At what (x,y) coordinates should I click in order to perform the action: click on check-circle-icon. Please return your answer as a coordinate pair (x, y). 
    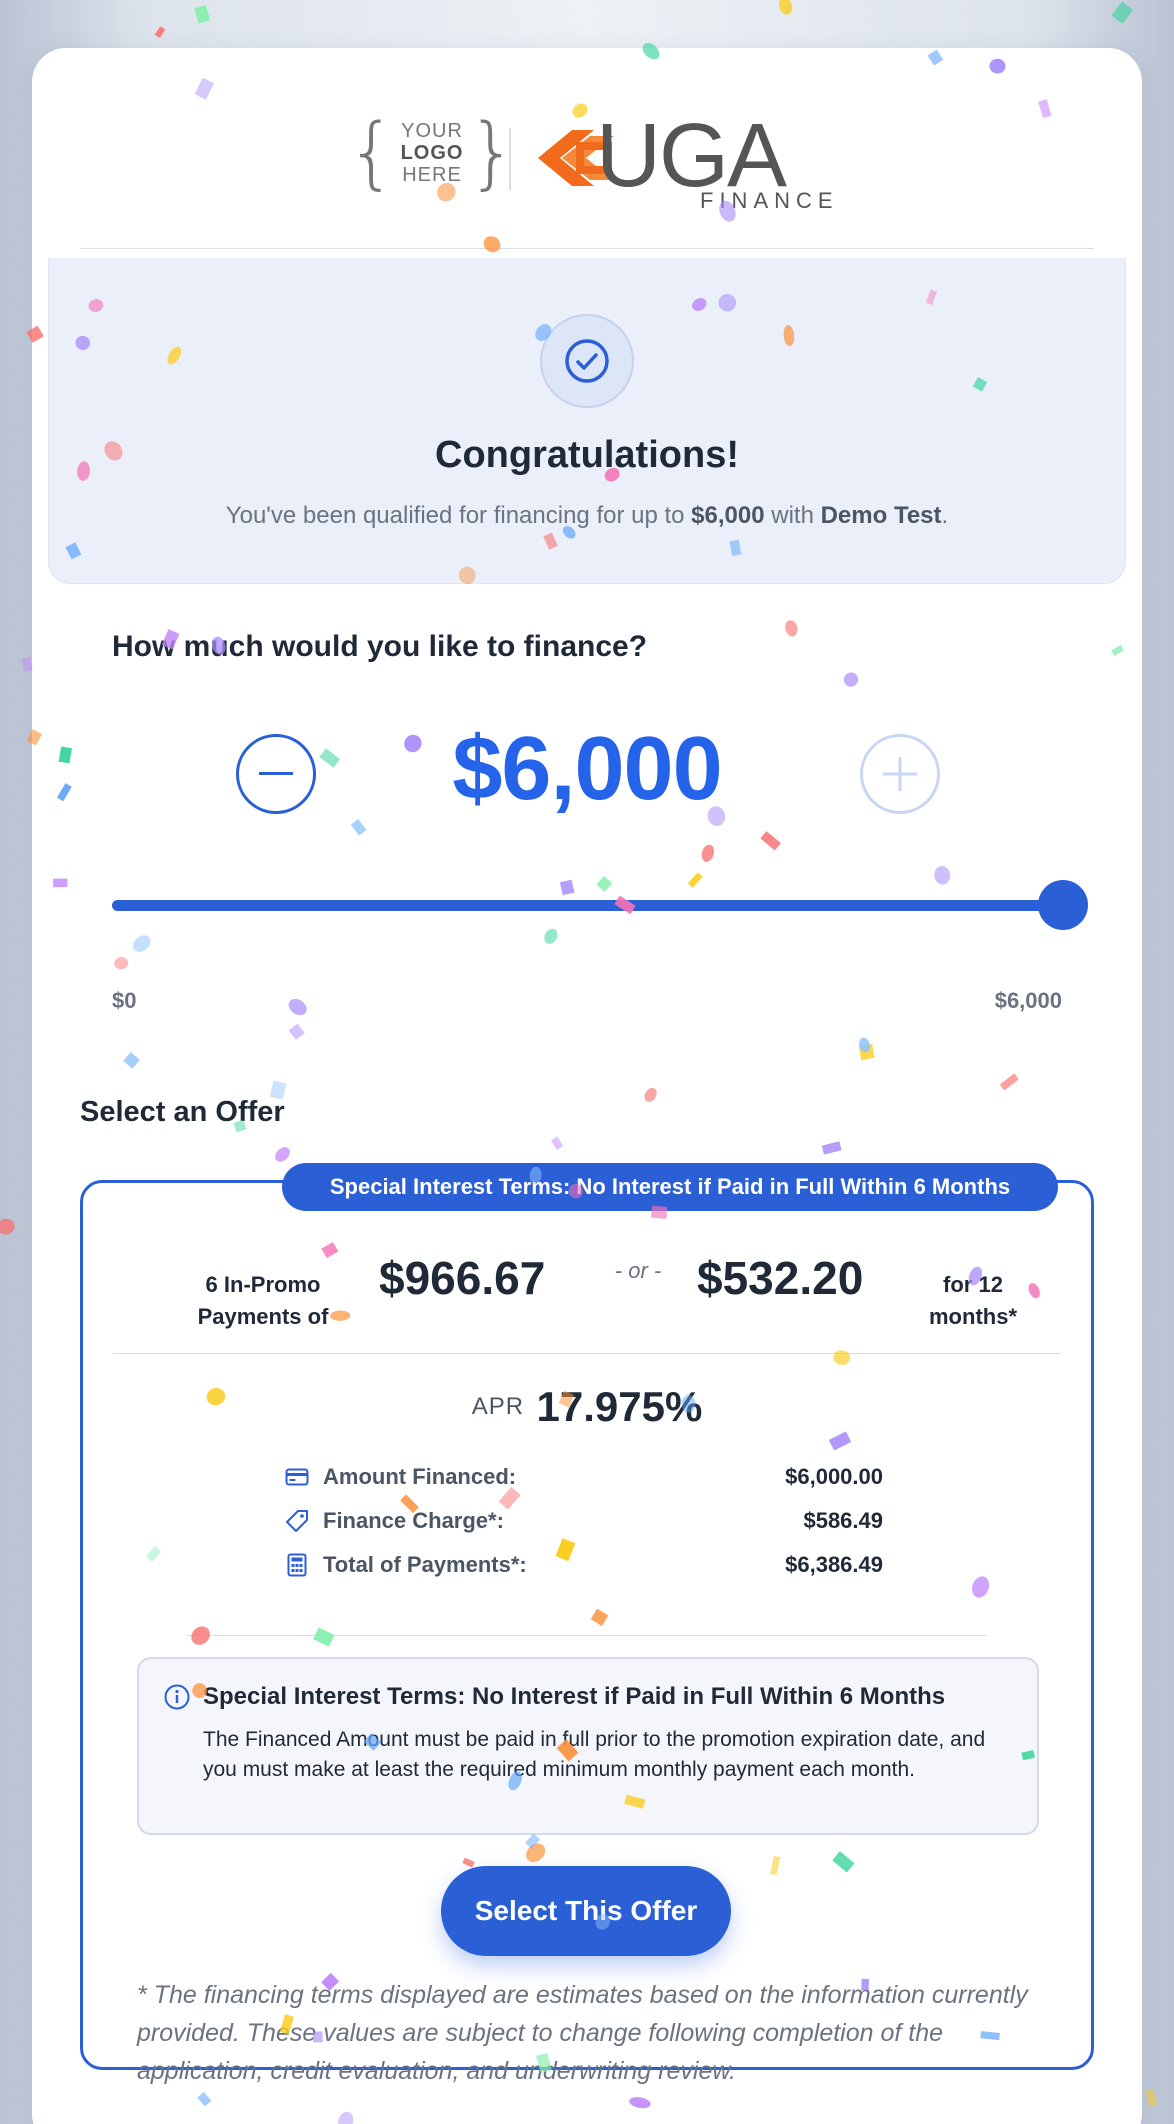
    Looking at the image, I should click on (587, 361).